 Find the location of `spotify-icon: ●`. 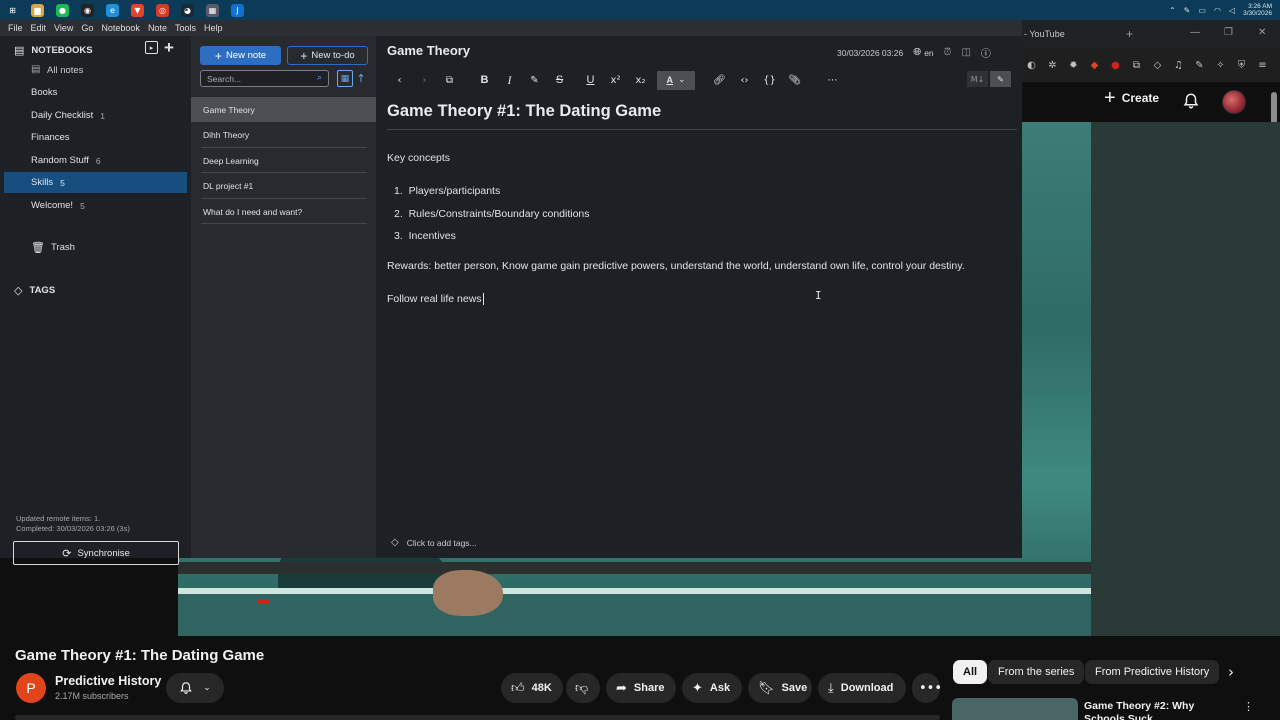

spotify-icon: ● is located at coordinates (62, 10).